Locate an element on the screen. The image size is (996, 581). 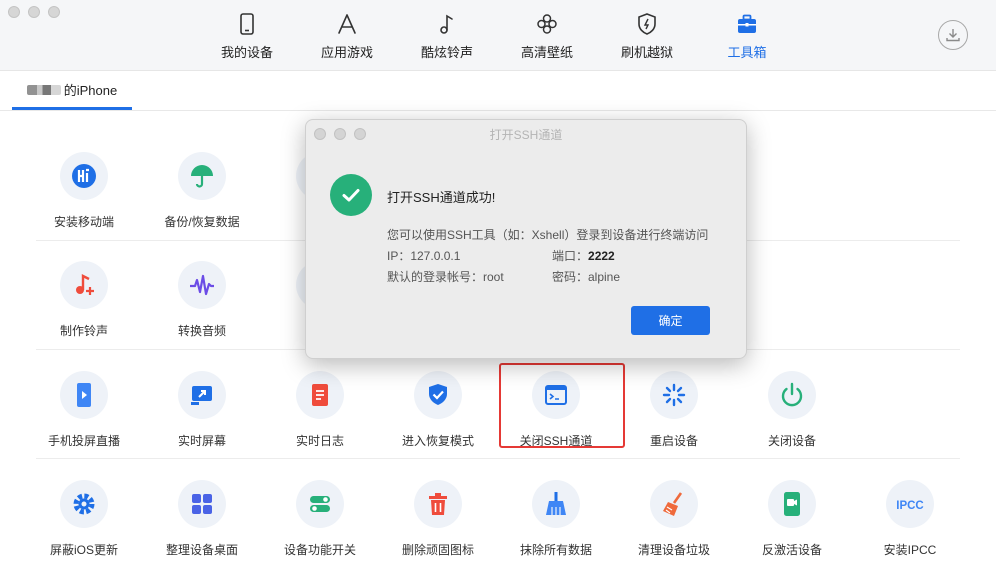
redacted-device-owner is located at coordinates (43, 89).